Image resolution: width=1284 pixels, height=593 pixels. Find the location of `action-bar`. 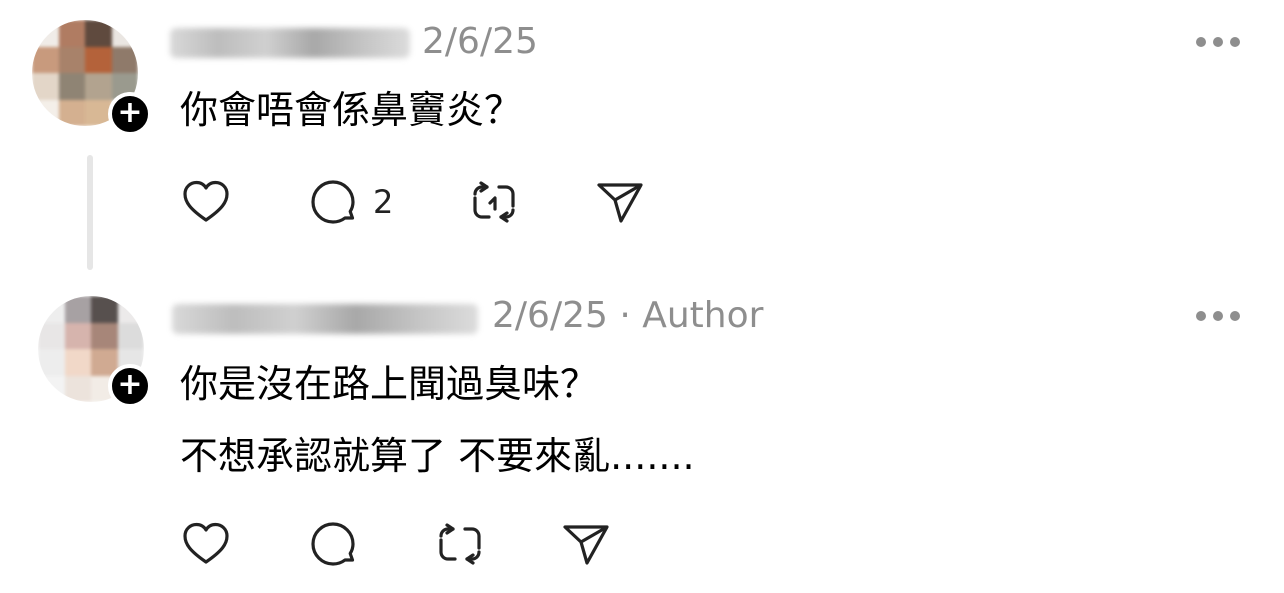

action-bar is located at coordinates (642, 544).